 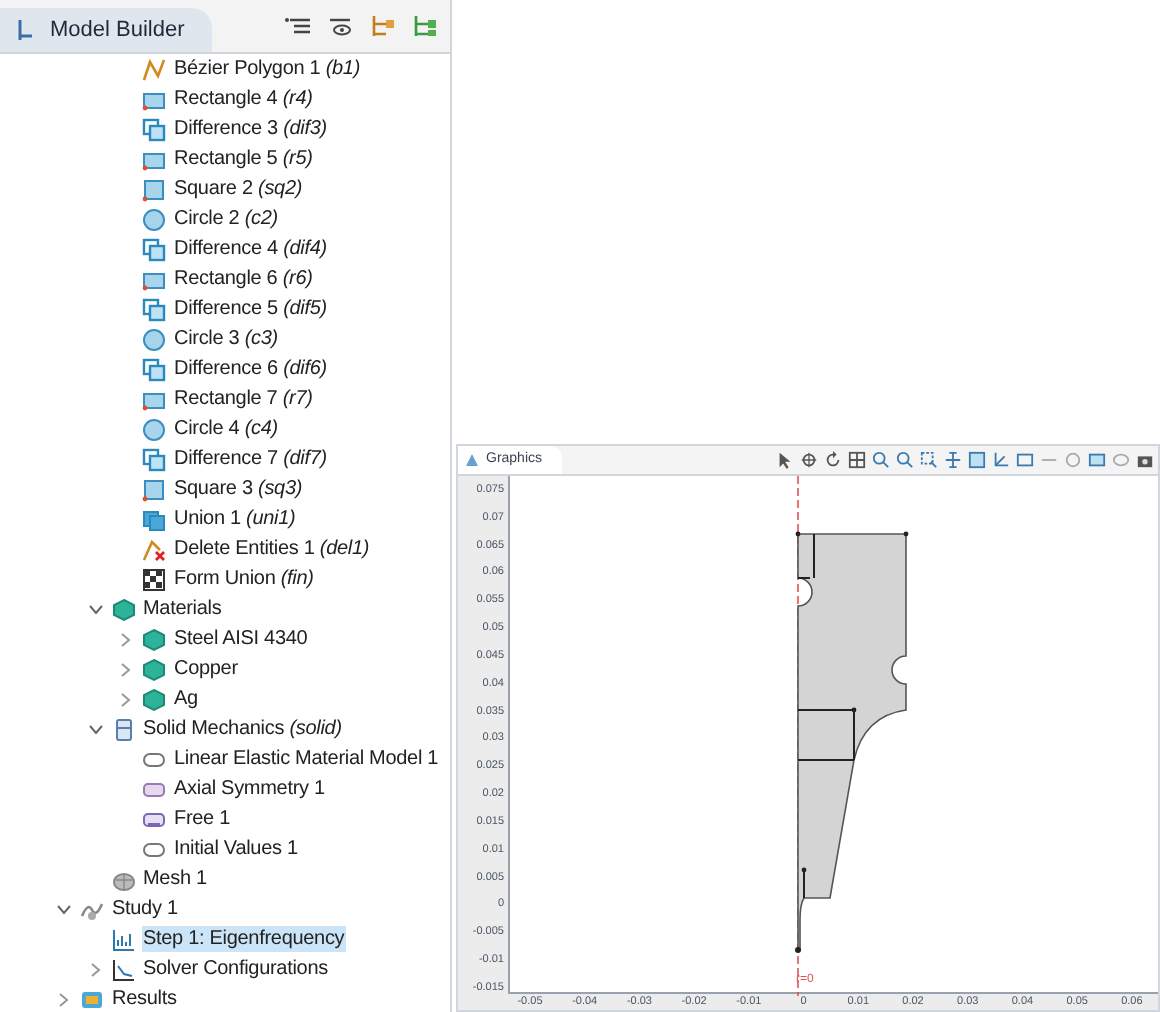 I want to click on eye-icon, so click(x=340, y=26).